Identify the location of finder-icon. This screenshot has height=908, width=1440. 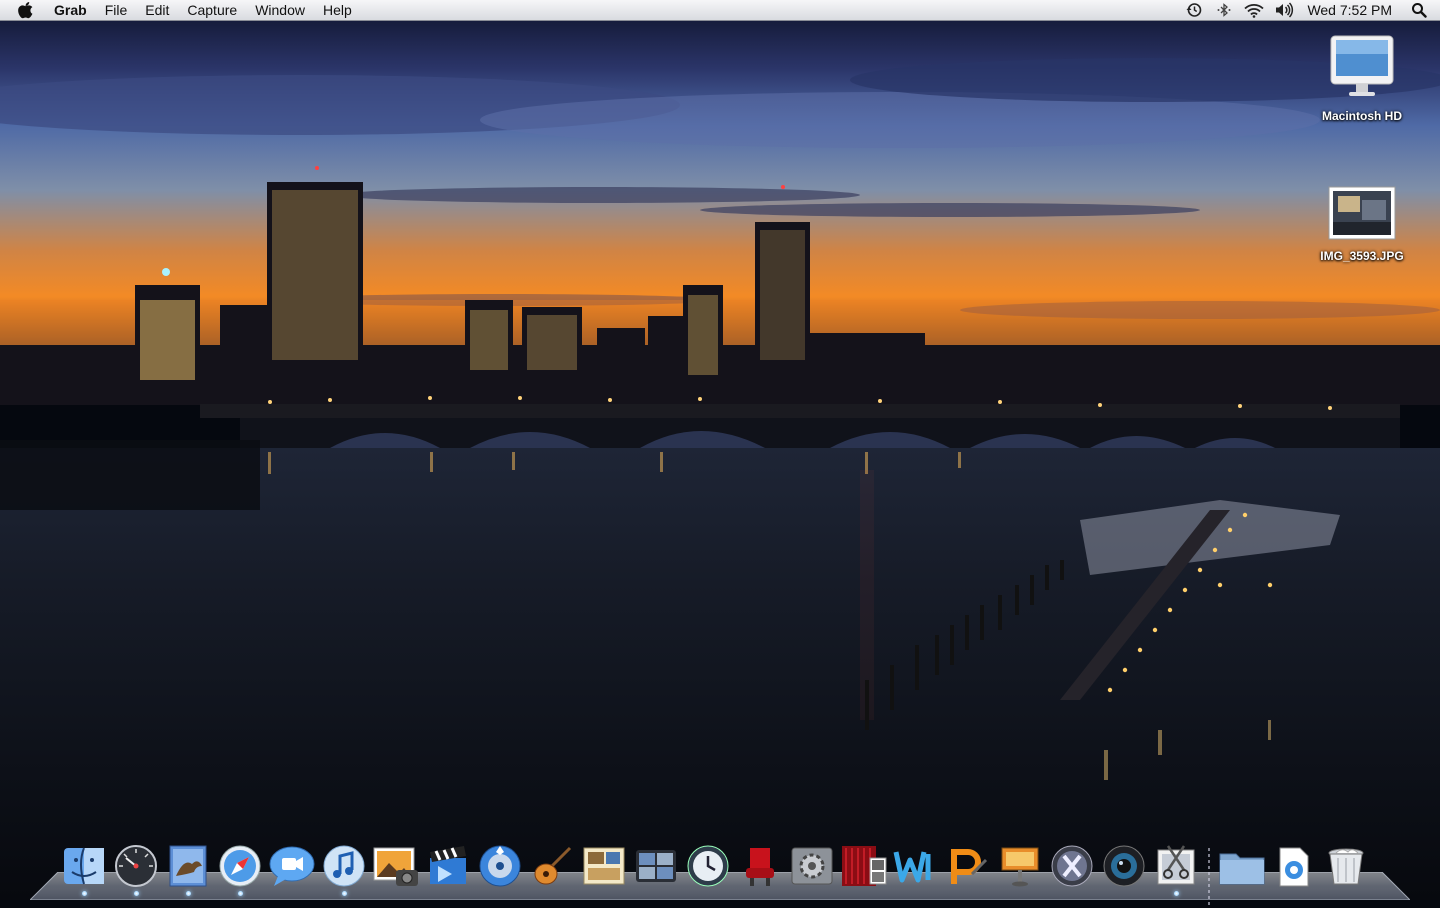
(84, 866).